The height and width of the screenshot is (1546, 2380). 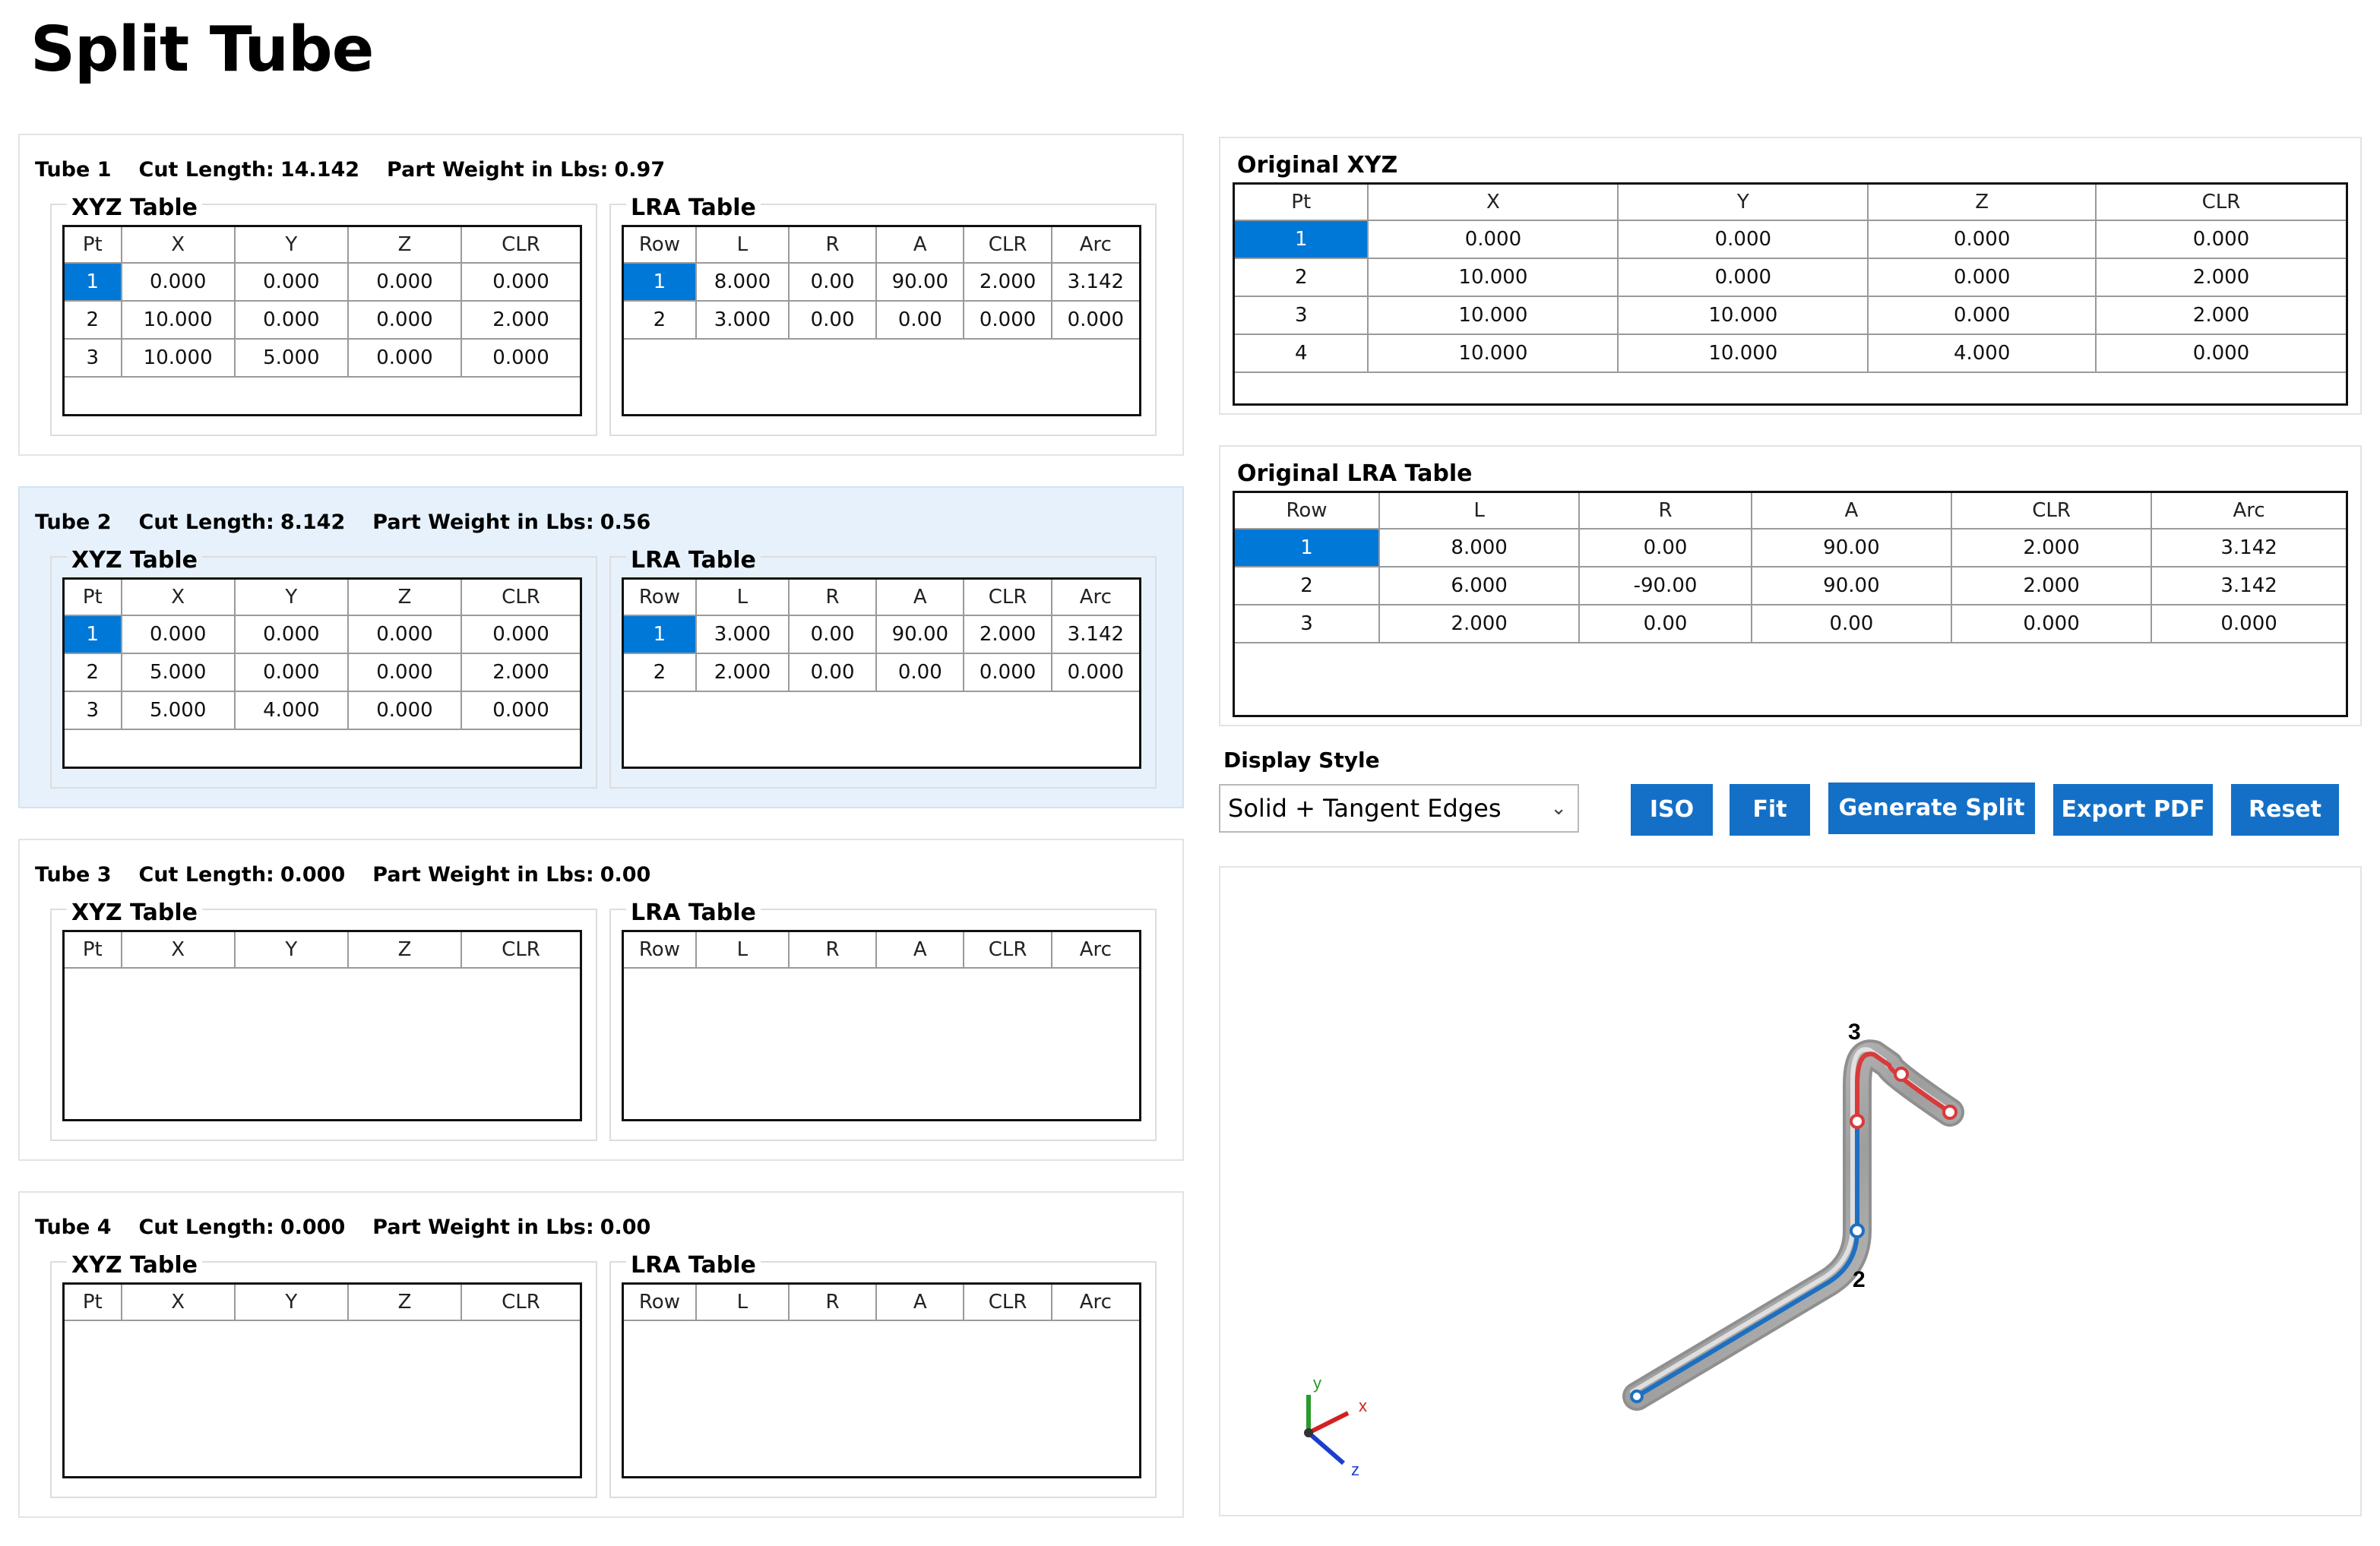 What do you see at coordinates (1302, 353) in the screenshot?
I see `row-header-cell: 4` at bounding box center [1302, 353].